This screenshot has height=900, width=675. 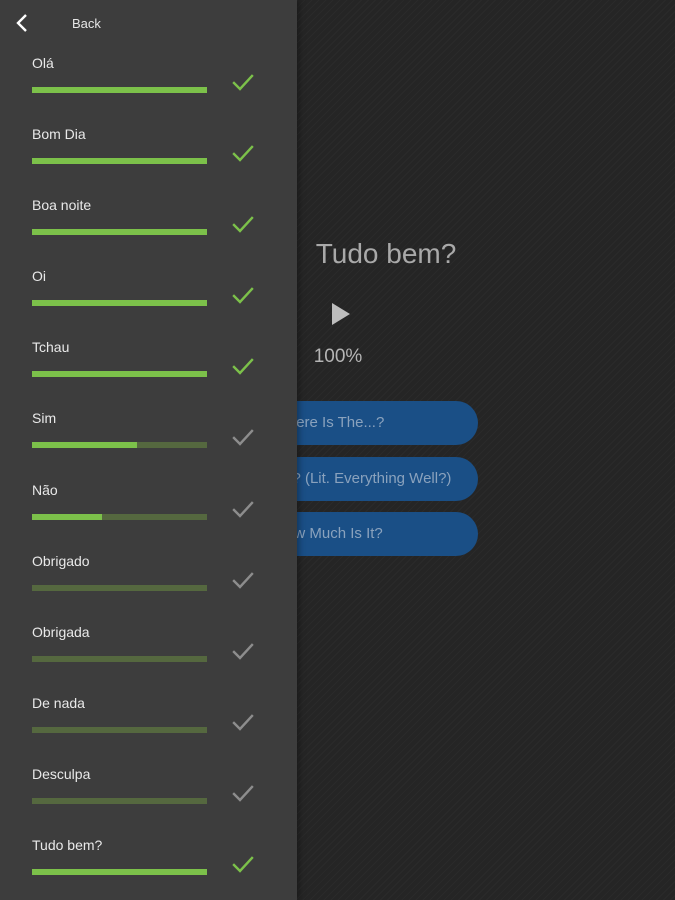 What do you see at coordinates (43, 63) in the screenshot?
I see `phrase-label: Olá` at bounding box center [43, 63].